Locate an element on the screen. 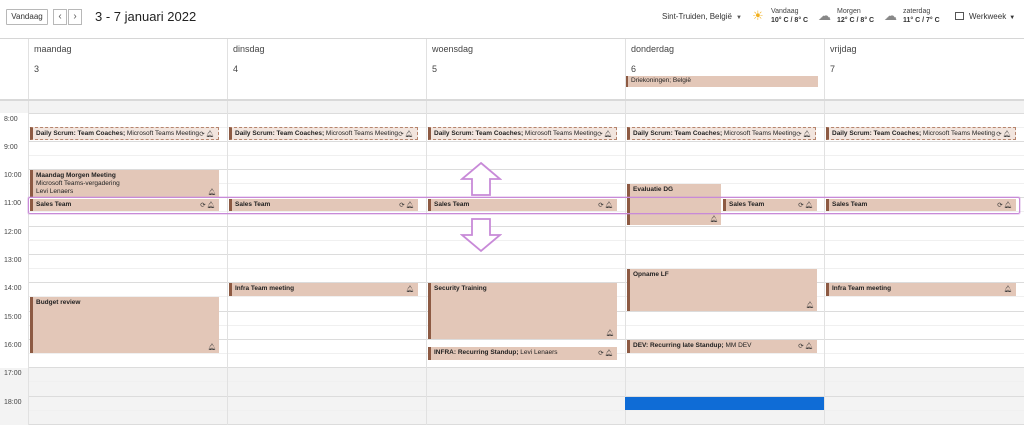  event-opname-lf: Opname LF 🔔︎ is located at coordinates (722, 290).